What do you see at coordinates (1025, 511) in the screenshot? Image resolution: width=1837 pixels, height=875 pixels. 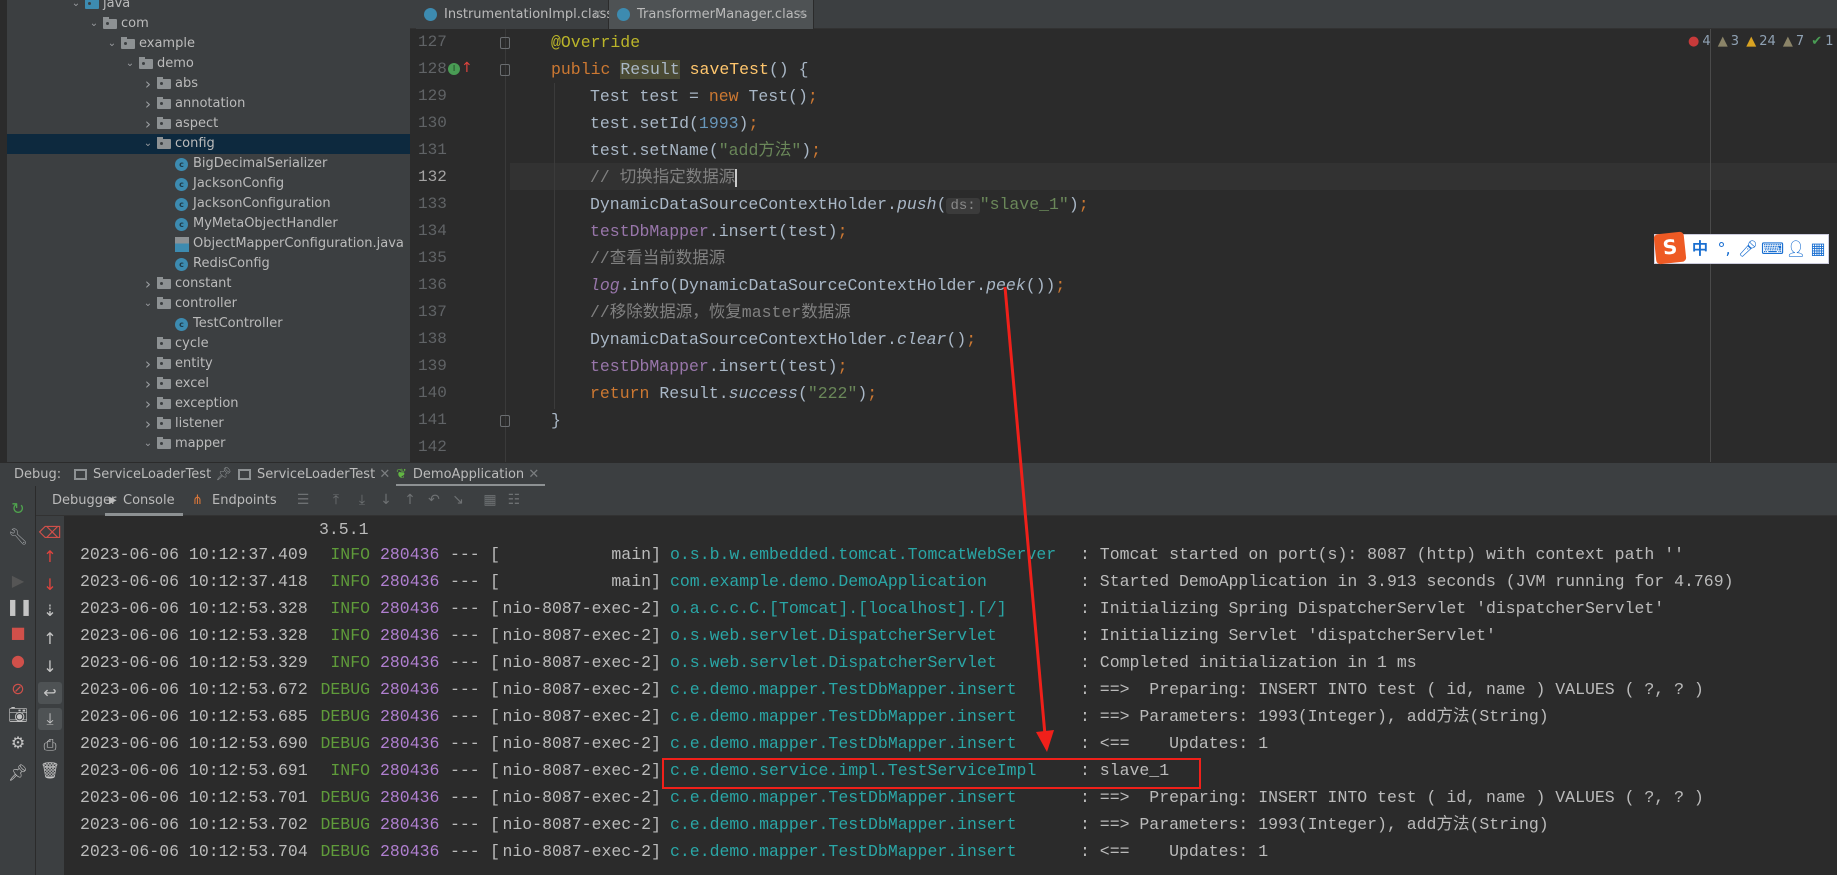 I see `annotation-arrow-line` at bounding box center [1025, 511].